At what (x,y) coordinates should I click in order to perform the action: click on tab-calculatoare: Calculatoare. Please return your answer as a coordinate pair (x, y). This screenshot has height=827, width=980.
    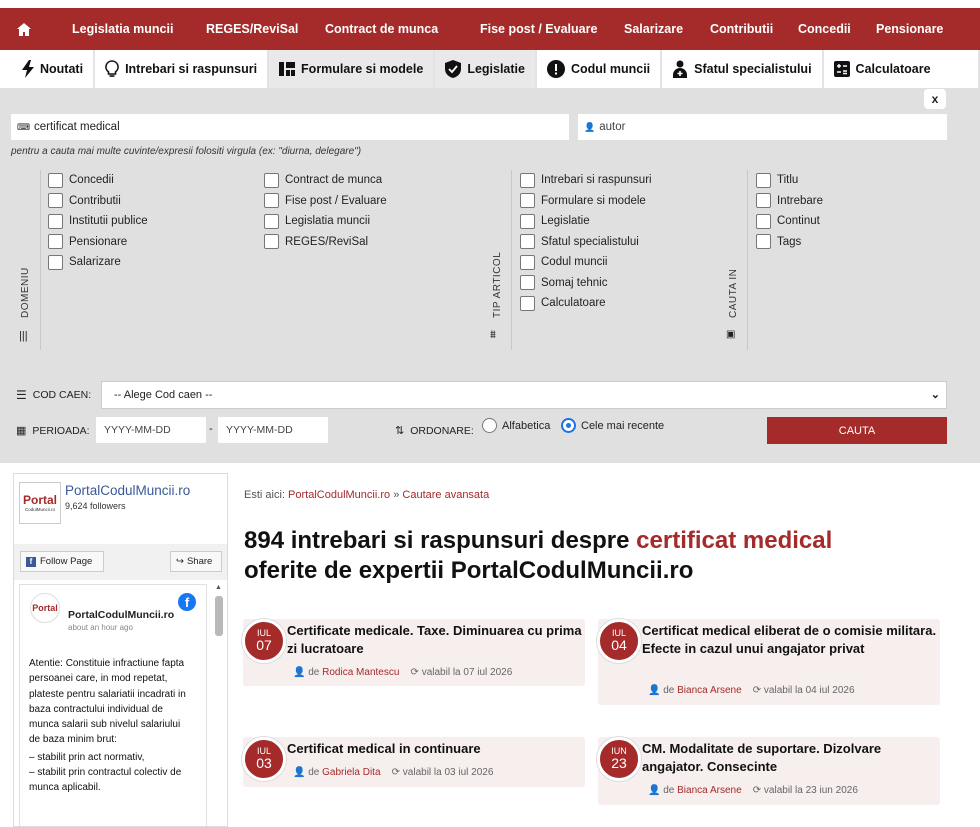
    Looking at the image, I should click on (900, 69).